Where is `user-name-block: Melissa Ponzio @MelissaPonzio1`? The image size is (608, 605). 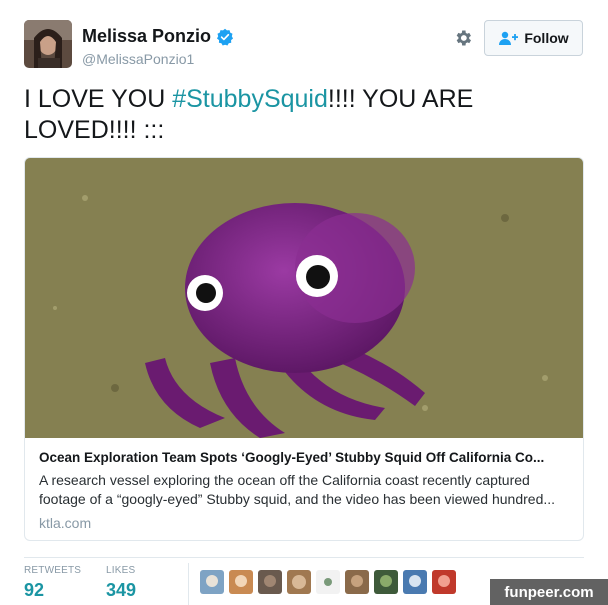
user-name-block: Melissa Ponzio @MelissaPonzio1 is located at coordinates (158, 46).